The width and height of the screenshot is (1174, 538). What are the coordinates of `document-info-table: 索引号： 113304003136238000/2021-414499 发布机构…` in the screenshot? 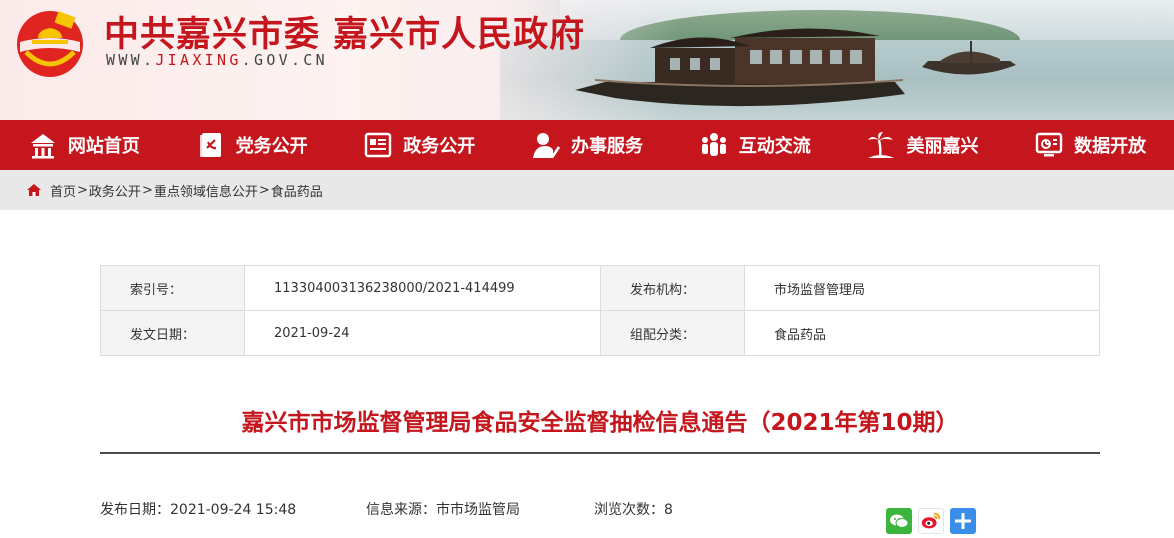 It's located at (600, 310).